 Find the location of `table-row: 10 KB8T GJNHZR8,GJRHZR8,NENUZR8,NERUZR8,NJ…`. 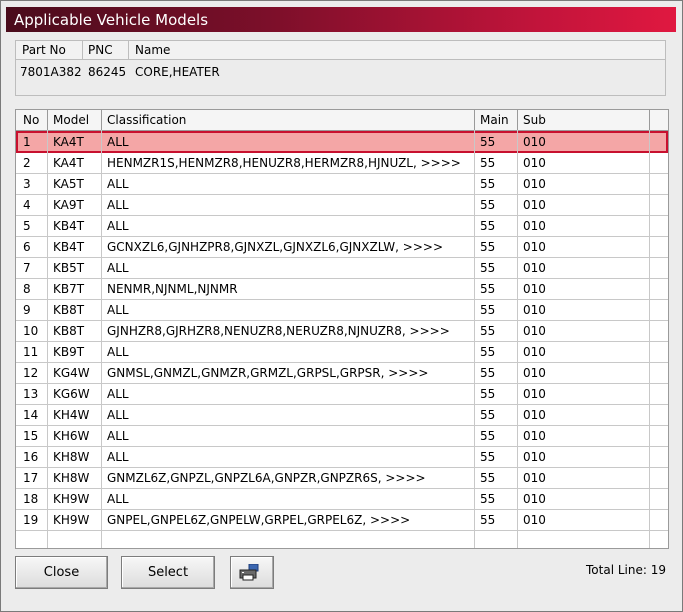

table-row: 10 KB8T GJNHZR8,GJRHZR8,NENUZR8,NERUZR8,NJ… is located at coordinates (342, 331).